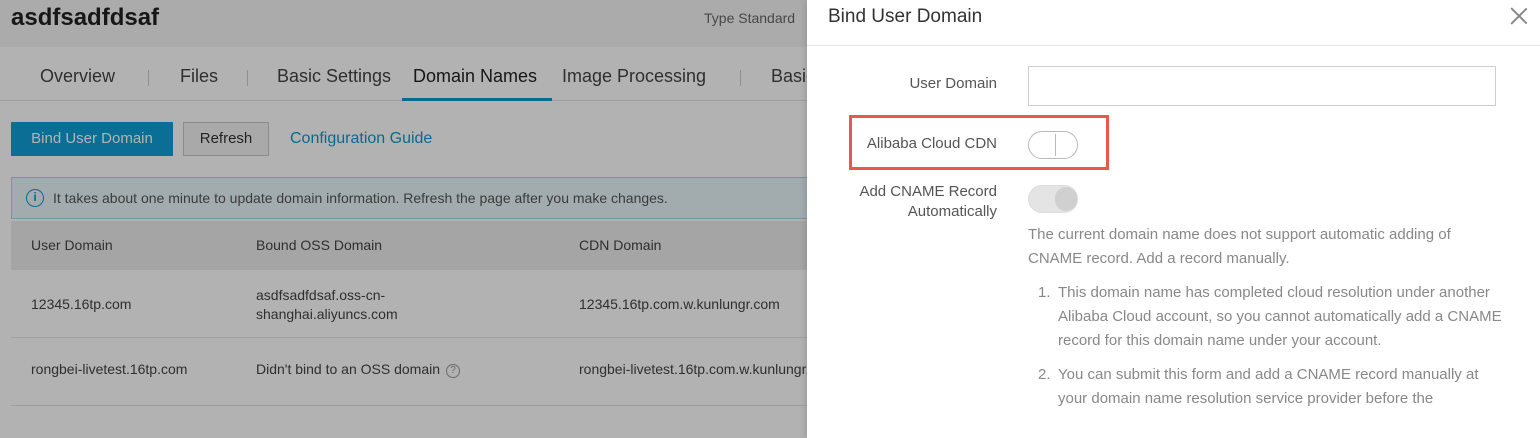 The height and width of the screenshot is (438, 1540). I want to click on drawer-title: Bind User Domain, so click(905, 16).